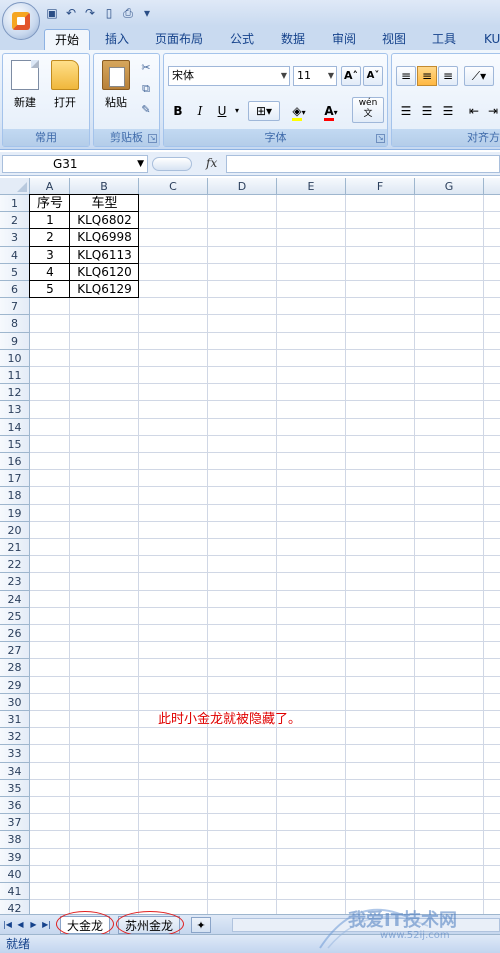 This screenshot has height=953, width=500. Describe the element at coordinates (15, 462) in the screenshot. I see `row-header: 16` at that location.